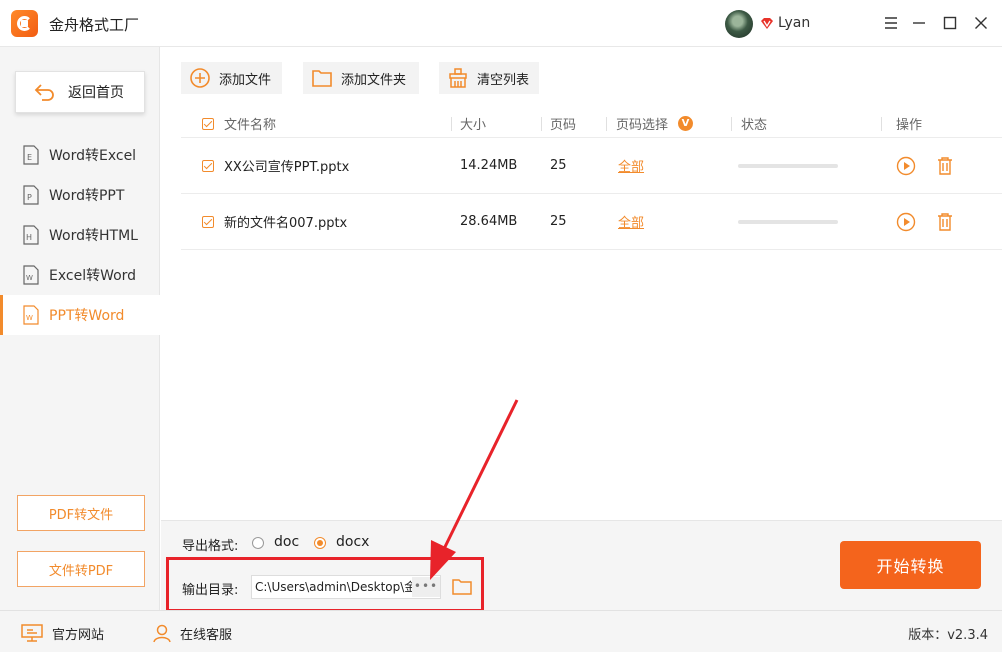  I want to click on file-name: XX公司宣传PPT.pptx, so click(287, 167).